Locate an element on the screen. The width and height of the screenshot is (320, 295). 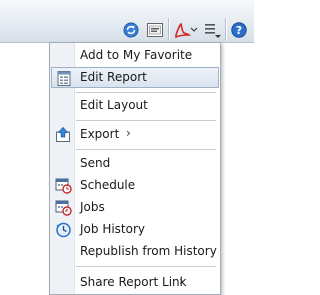
menu-item-job-history: Job History is located at coordinates (135, 229).